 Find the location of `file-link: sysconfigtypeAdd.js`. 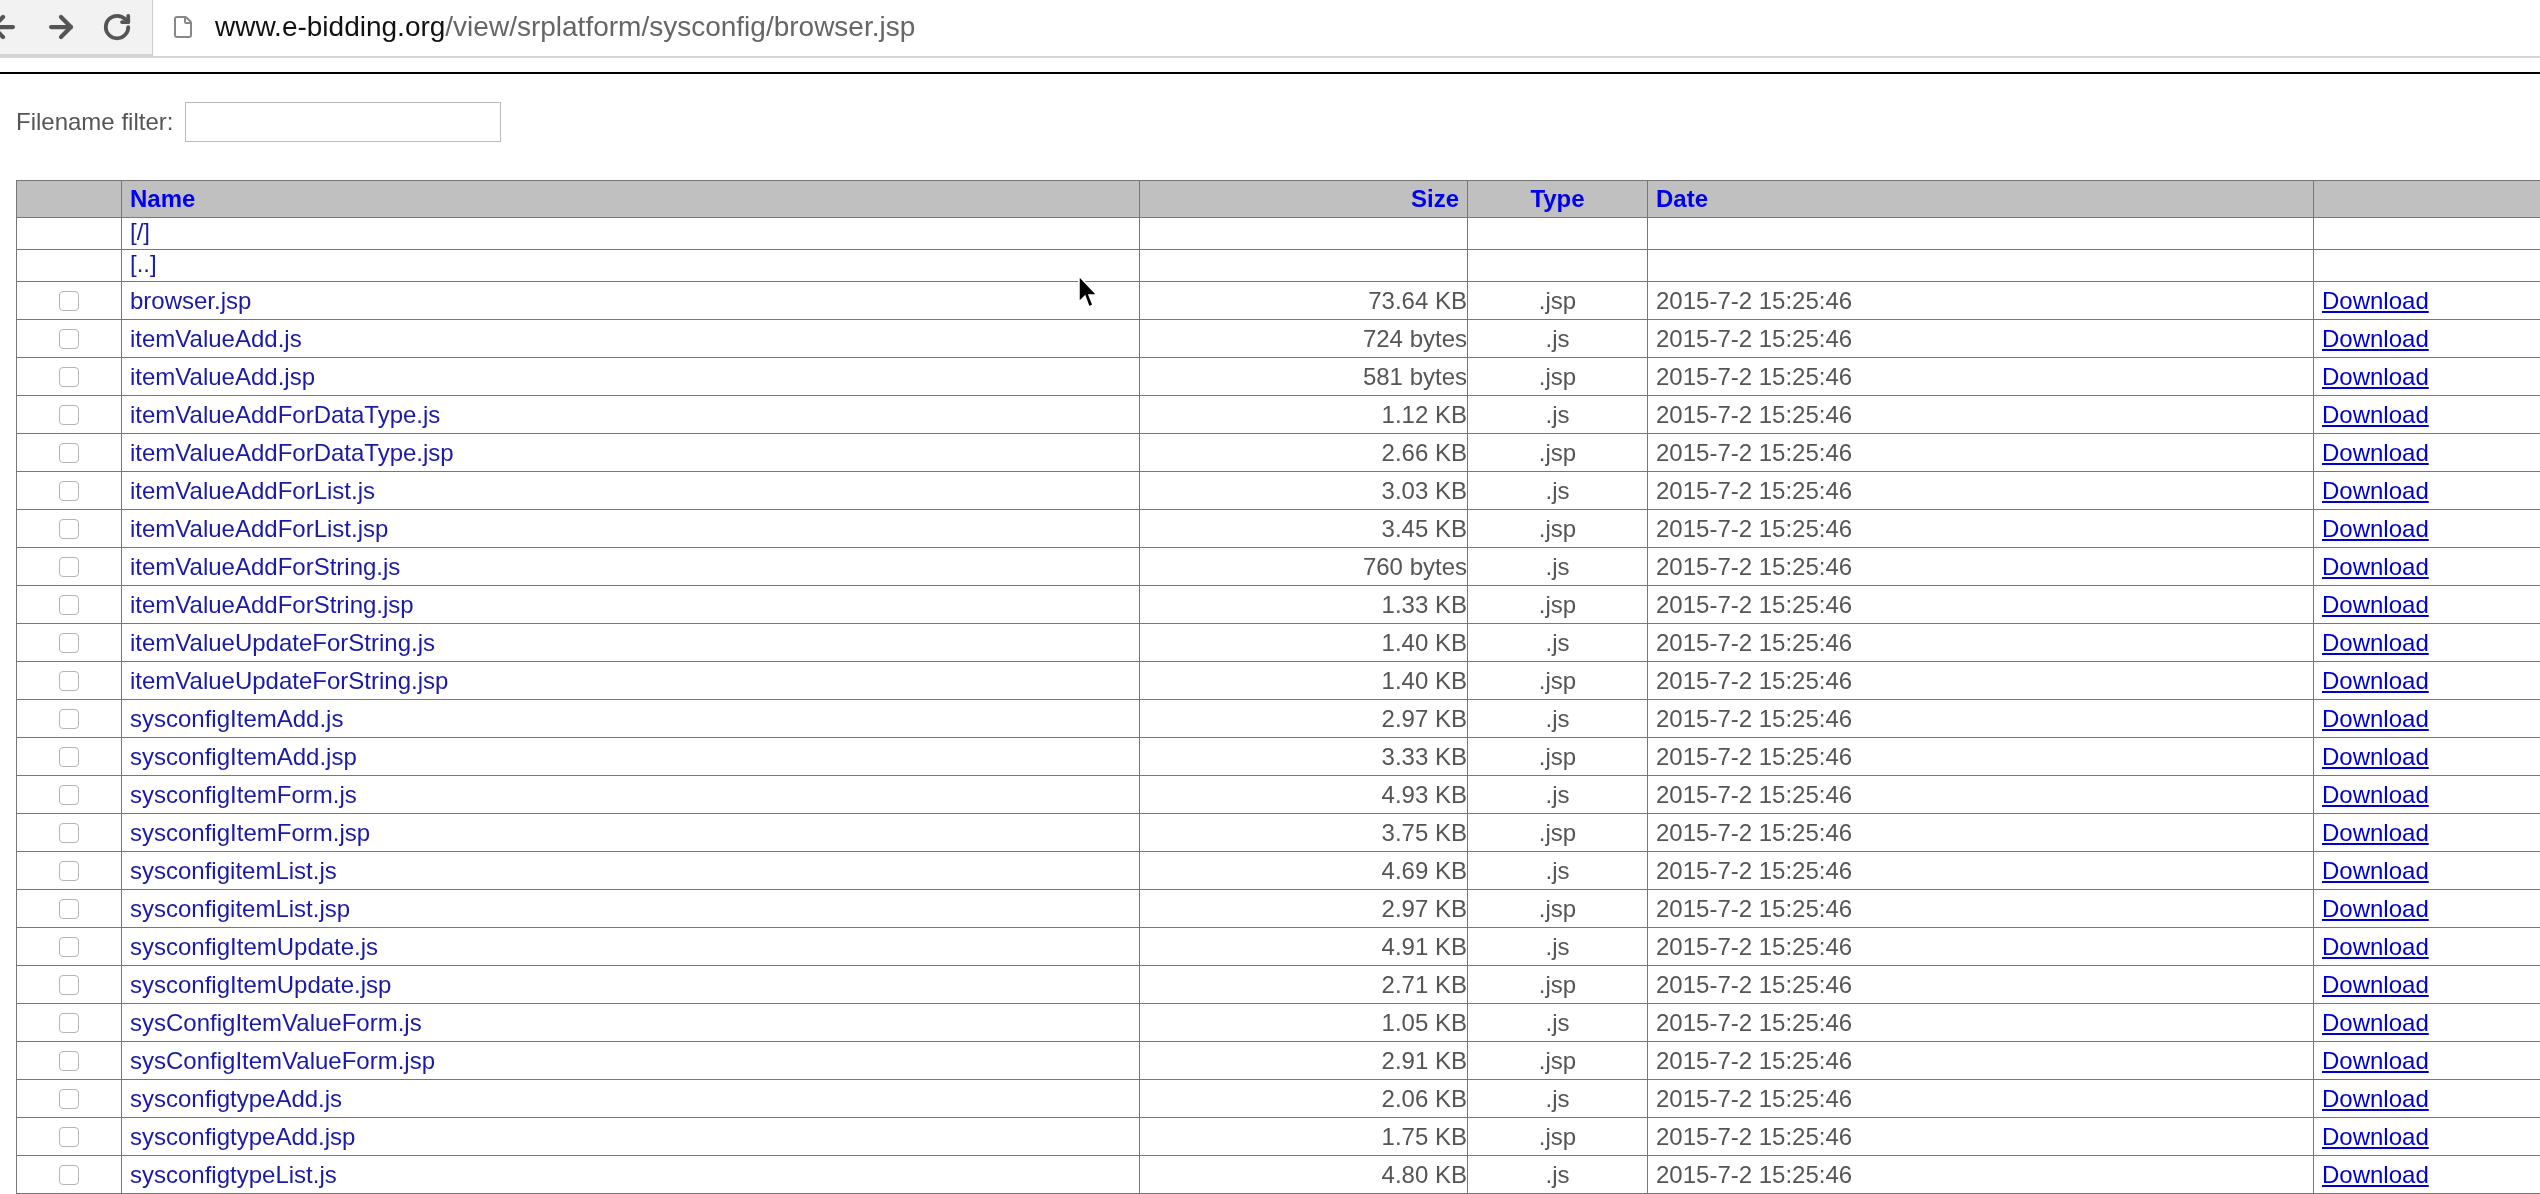

file-link: sysconfigtypeAdd.js is located at coordinates (236, 1098).